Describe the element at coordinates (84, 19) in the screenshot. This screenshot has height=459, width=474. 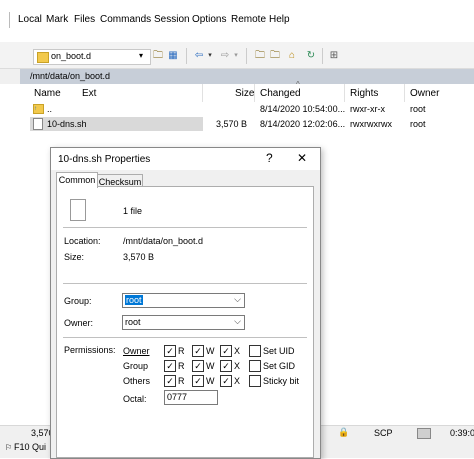
I see `menu-files: Files` at that location.